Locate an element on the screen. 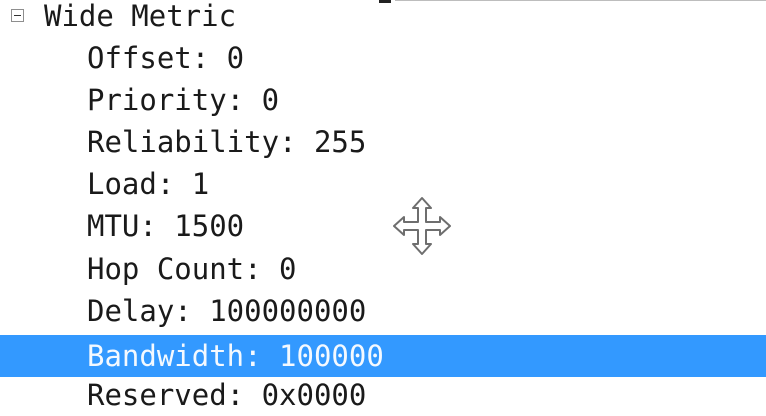 This screenshot has height=416, width=766. field-label: Load: 1 is located at coordinates (148, 184).